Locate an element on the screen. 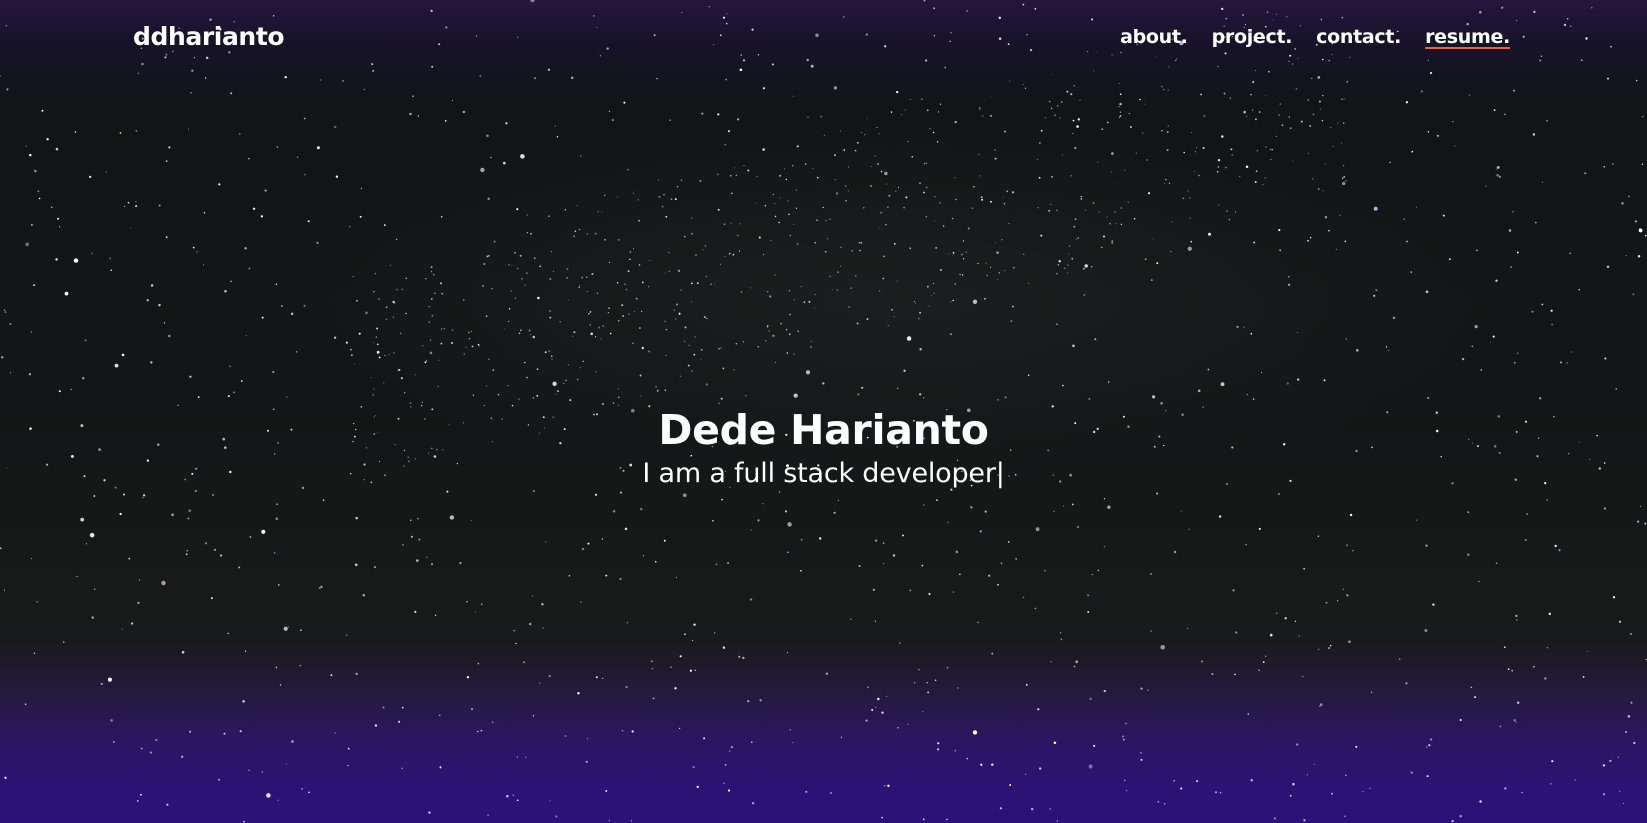  nav-link-about: about. is located at coordinates (1154, 37).